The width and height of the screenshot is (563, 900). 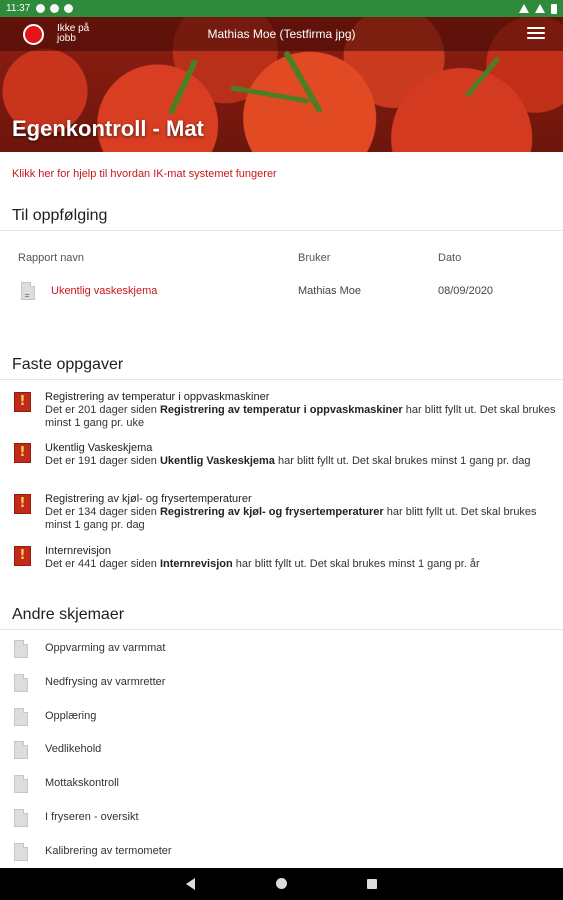 I want to click on form-item: Nedfrysing av varmretter, so click(x=284, y=685).